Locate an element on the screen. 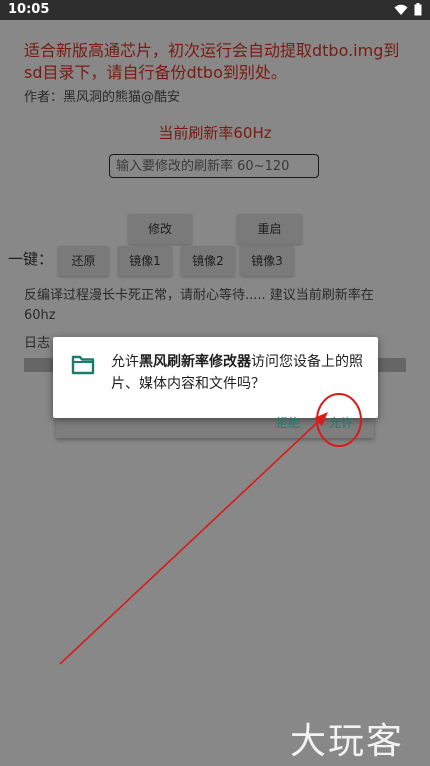  wifi-icon is located at coordinates (401, 9).